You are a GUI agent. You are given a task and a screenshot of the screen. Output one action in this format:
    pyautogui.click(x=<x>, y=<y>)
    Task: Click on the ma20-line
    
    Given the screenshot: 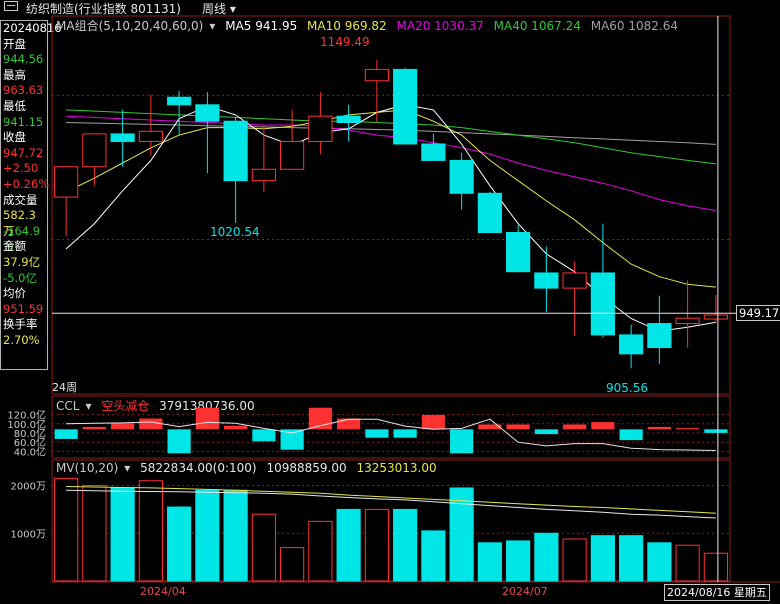 What is the action you would take?
    pyautogui.click(x=391, y=163)
    